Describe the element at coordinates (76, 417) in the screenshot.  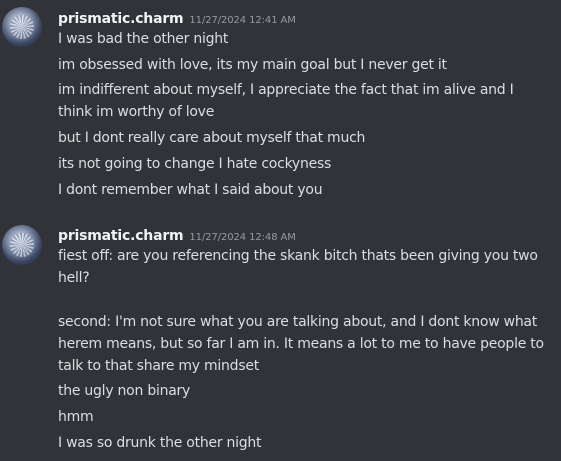
I see `message-text: hmm` at that location.